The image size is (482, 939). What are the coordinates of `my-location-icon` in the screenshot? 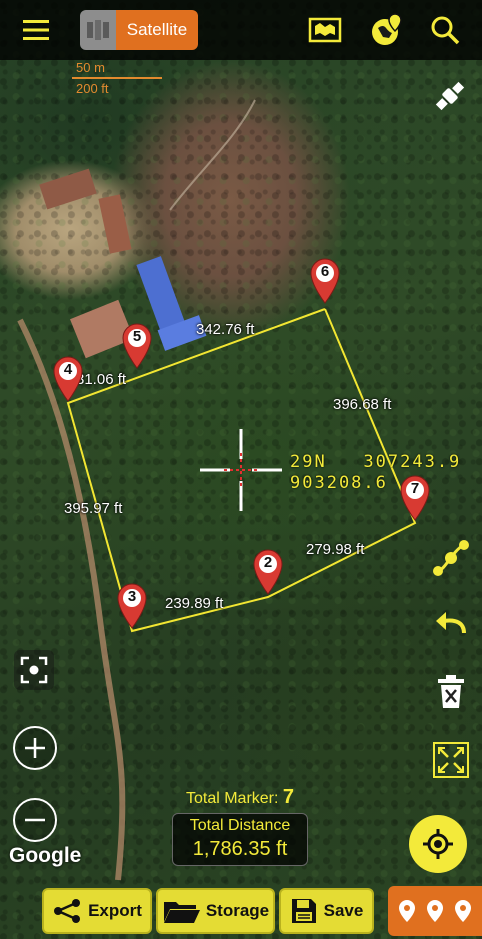 It's located at (438, 844).